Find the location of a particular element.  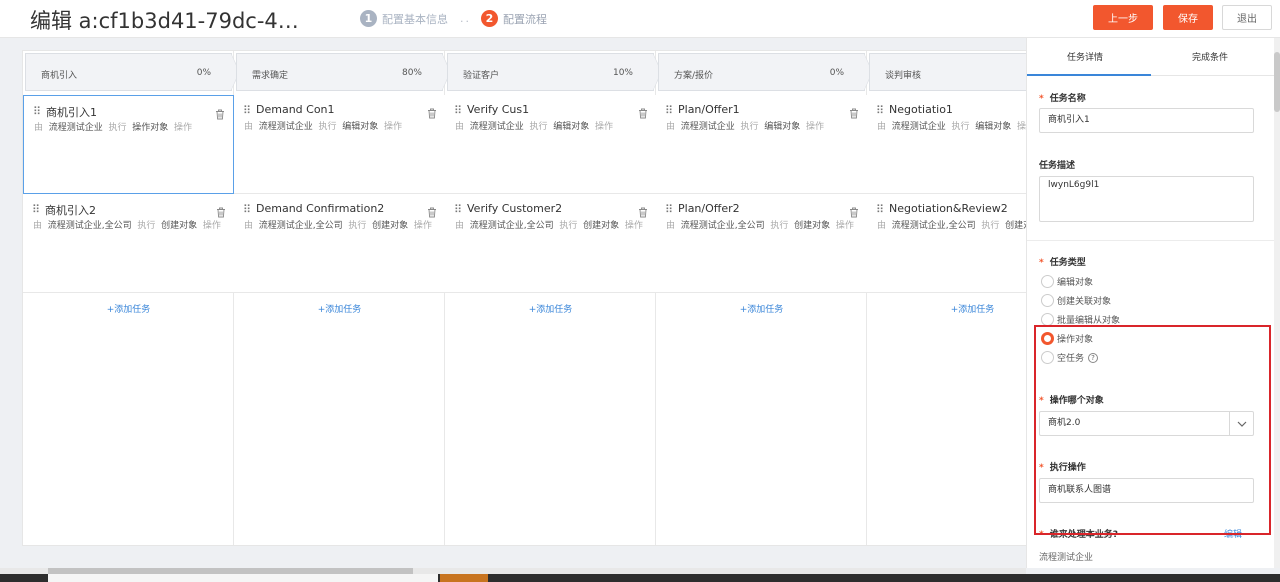

task-name: Demand Con1 is located at coordinates (295, 109).